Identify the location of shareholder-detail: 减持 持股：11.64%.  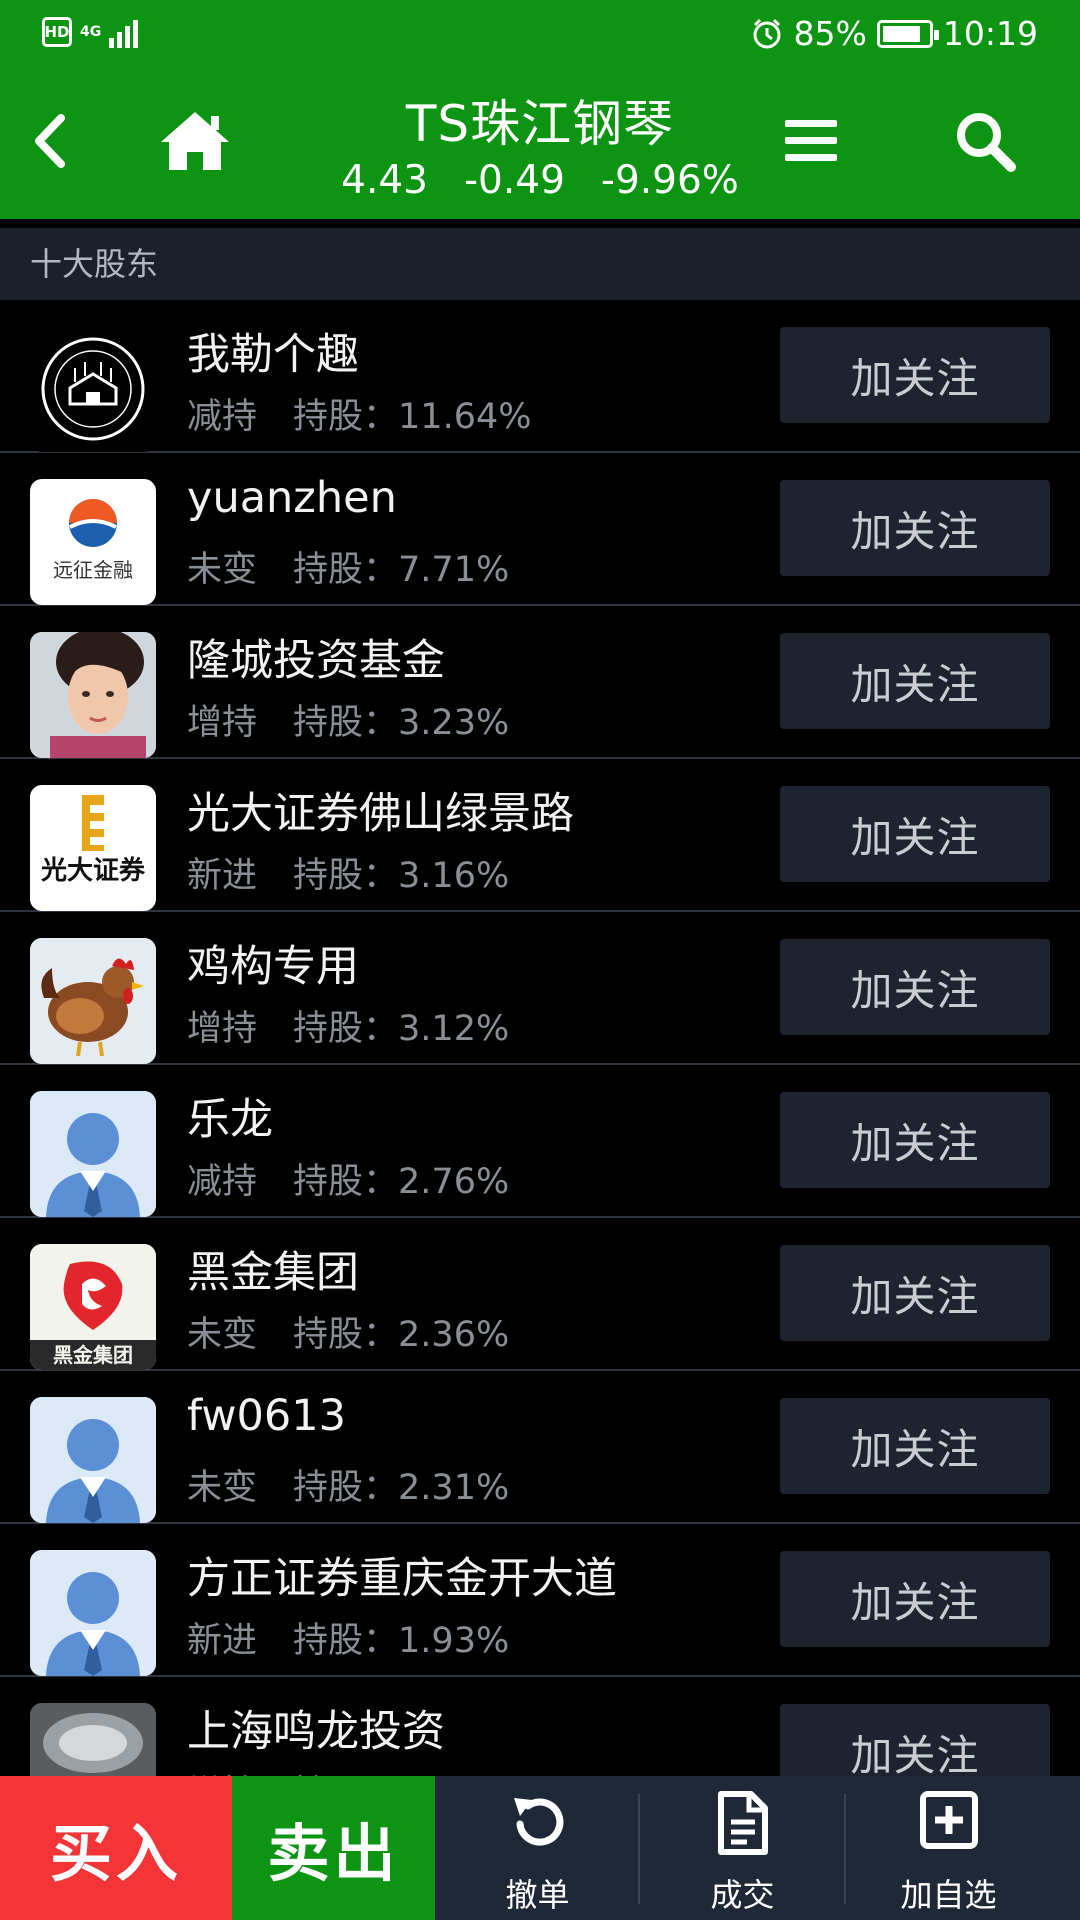
(359, 413).